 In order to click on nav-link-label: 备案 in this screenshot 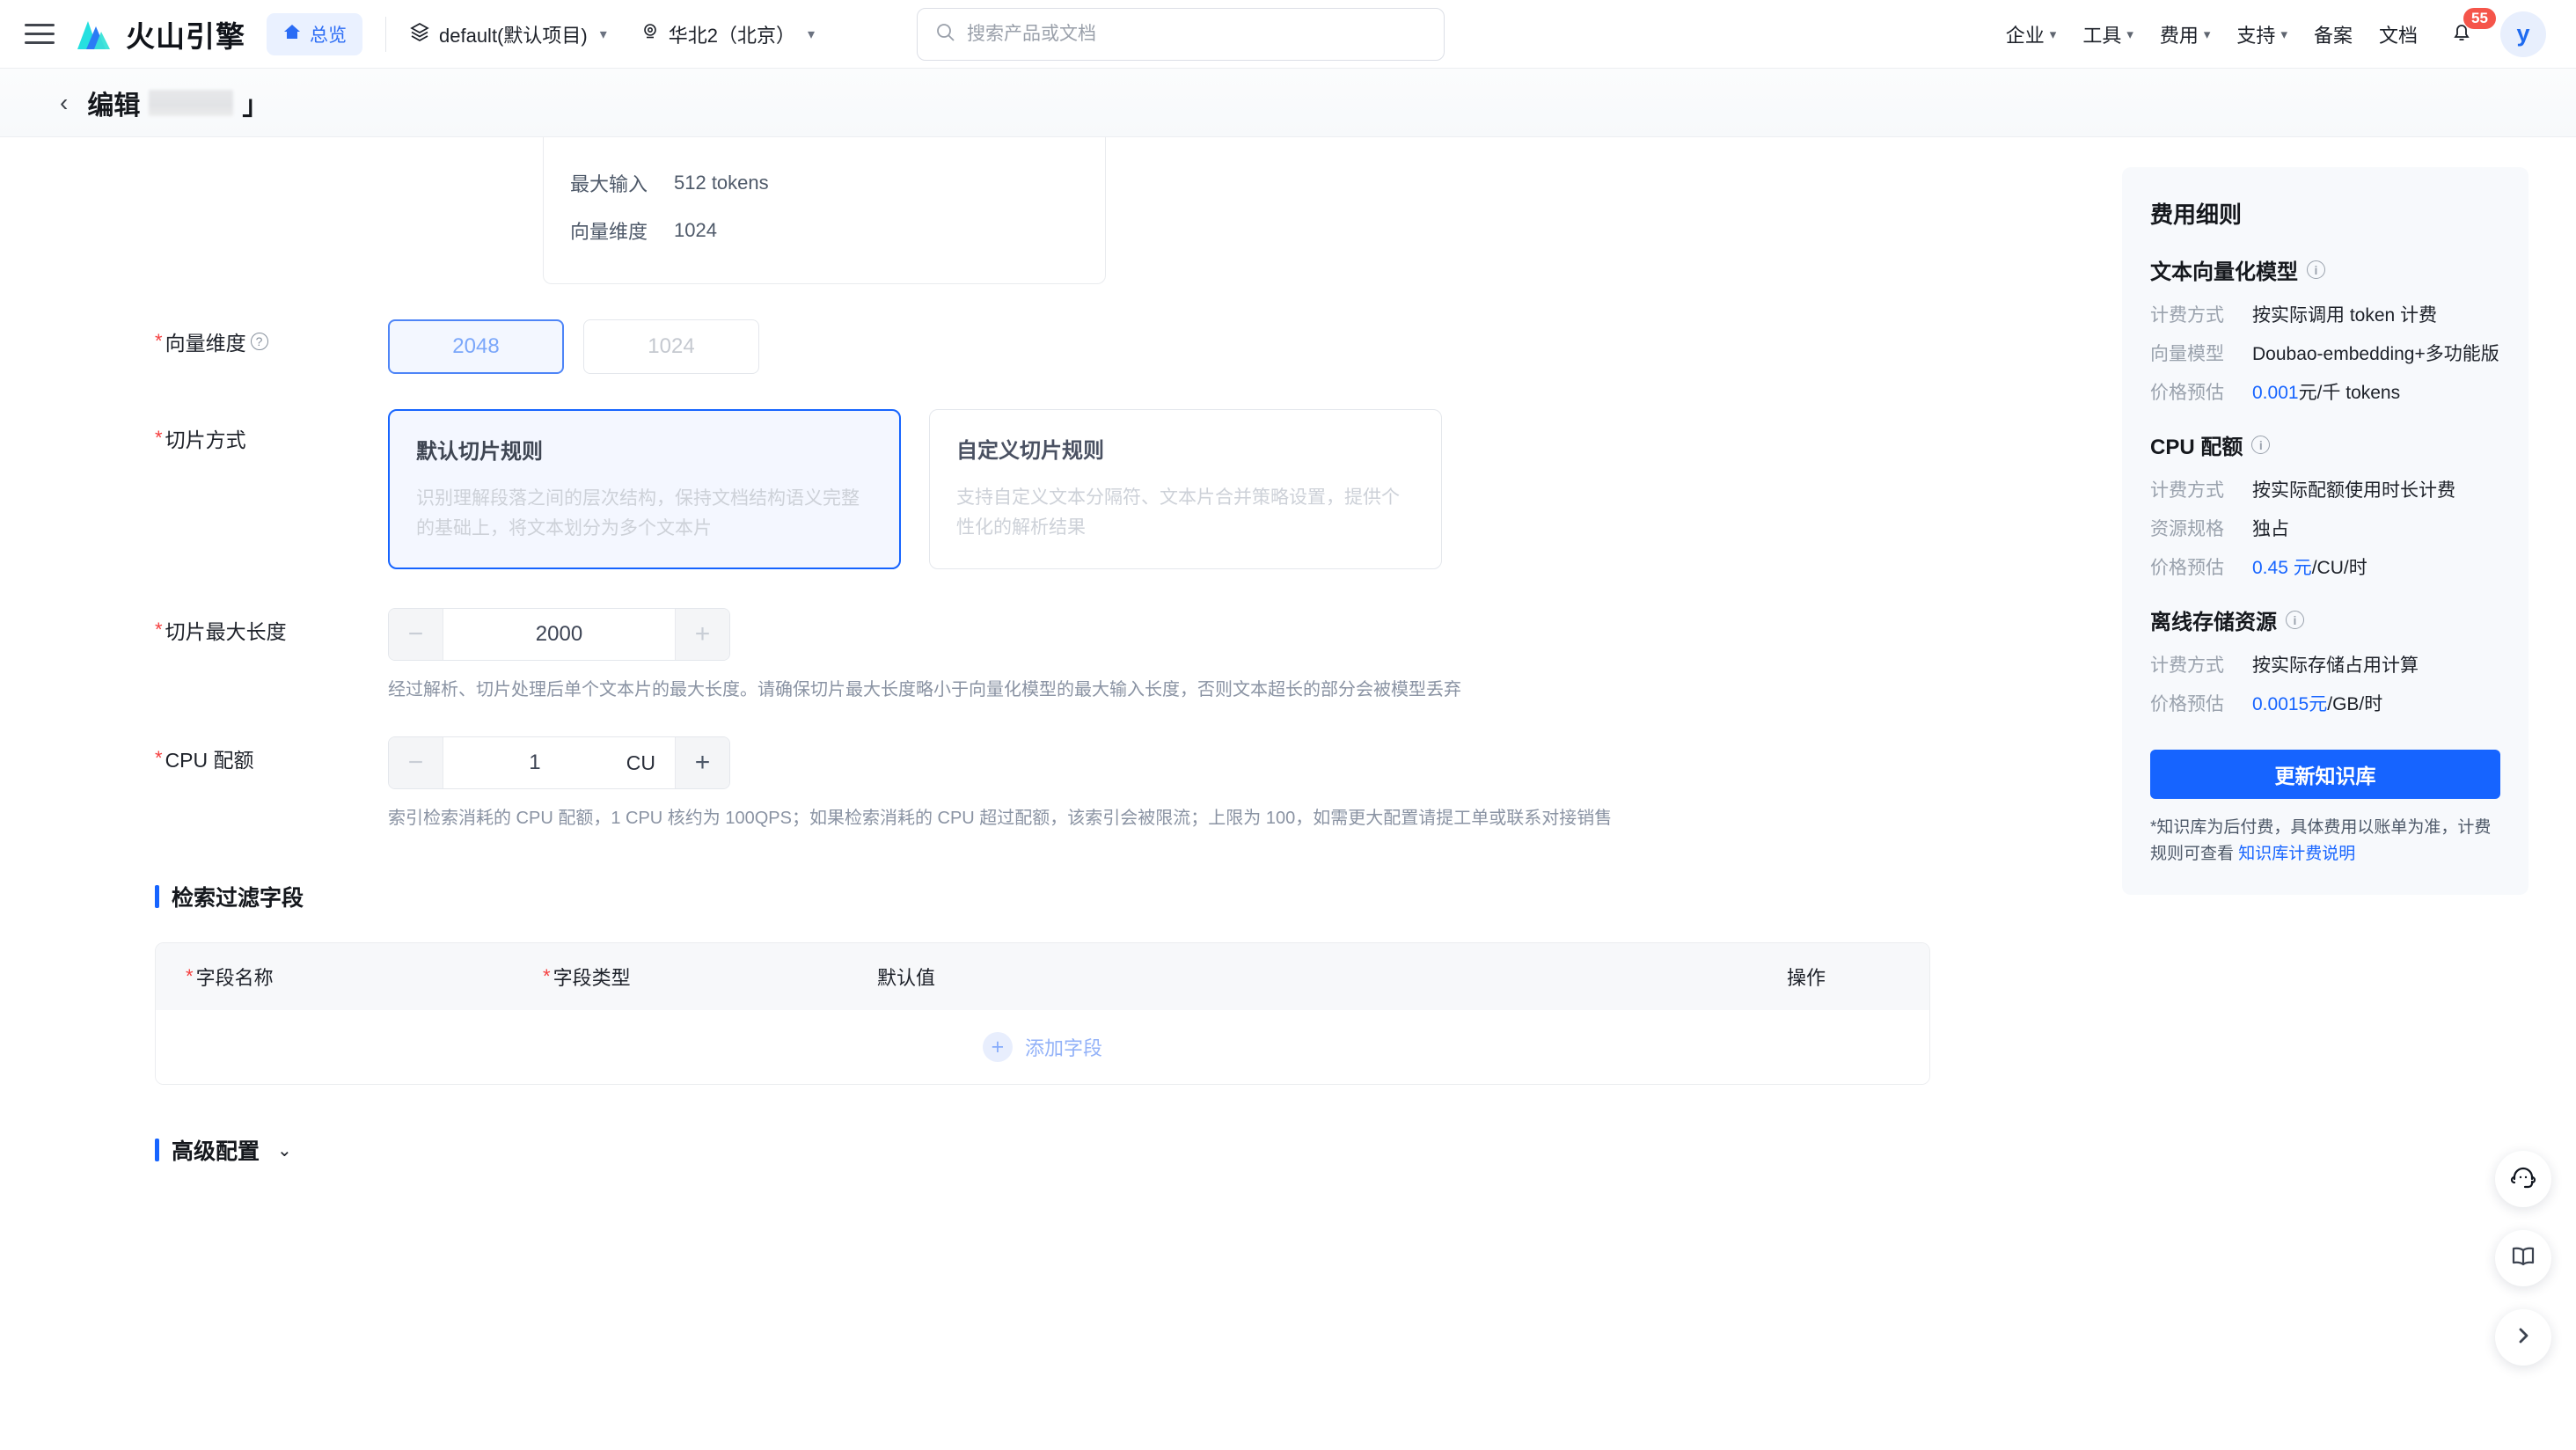, I will do `click(2333, 35)`.